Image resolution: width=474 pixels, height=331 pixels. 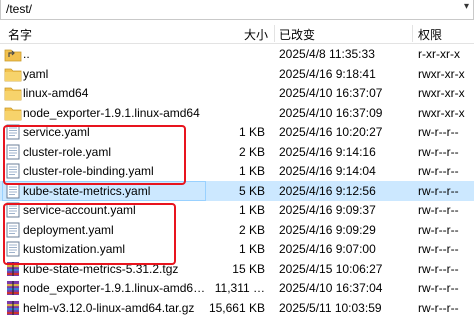 I want to click on file-modified: 2025/4/10 16:37:07, so click(x=331, y=93).